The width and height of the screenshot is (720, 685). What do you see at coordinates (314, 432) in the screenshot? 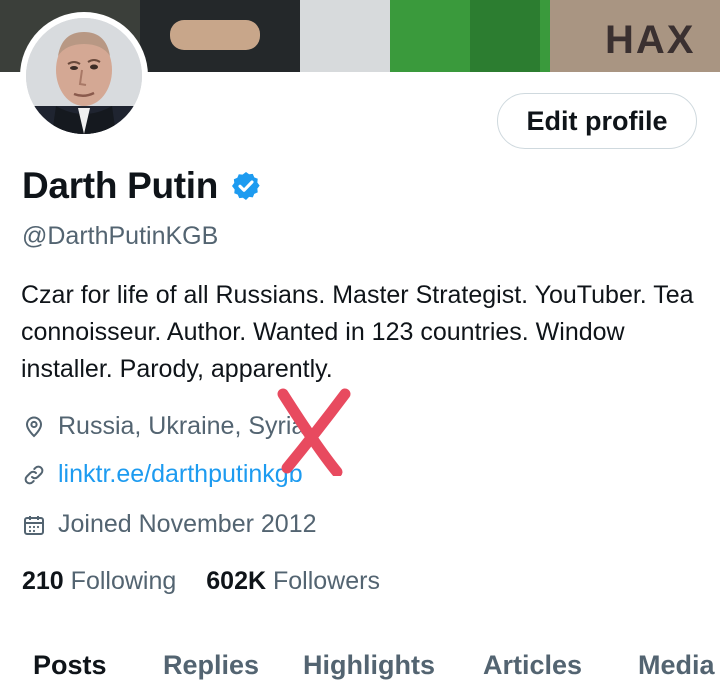
I see `red-x-scribble` at bounding box center [314, 432].